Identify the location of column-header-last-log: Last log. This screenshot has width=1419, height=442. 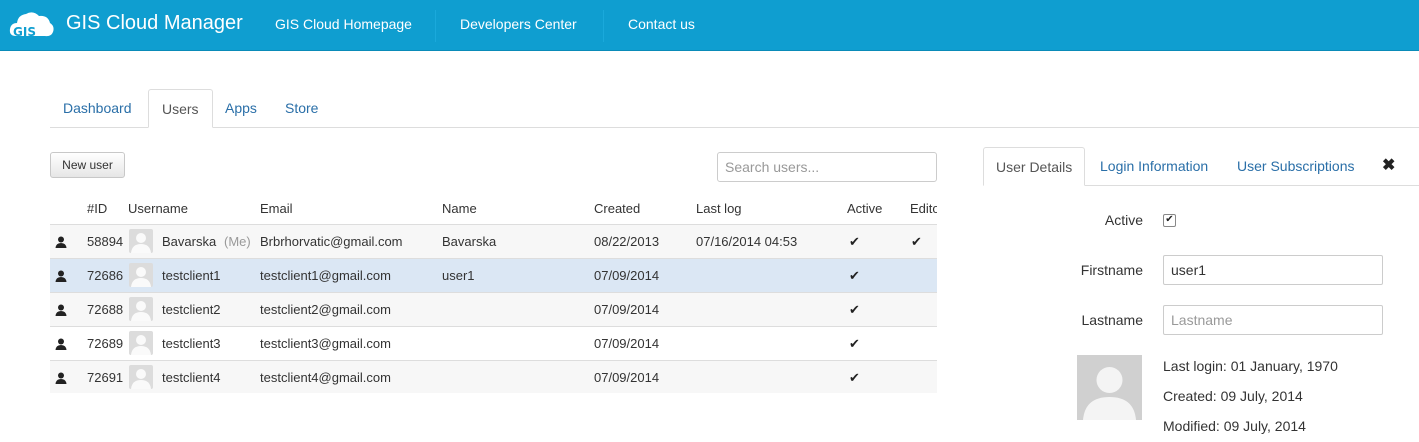
(719, 208).